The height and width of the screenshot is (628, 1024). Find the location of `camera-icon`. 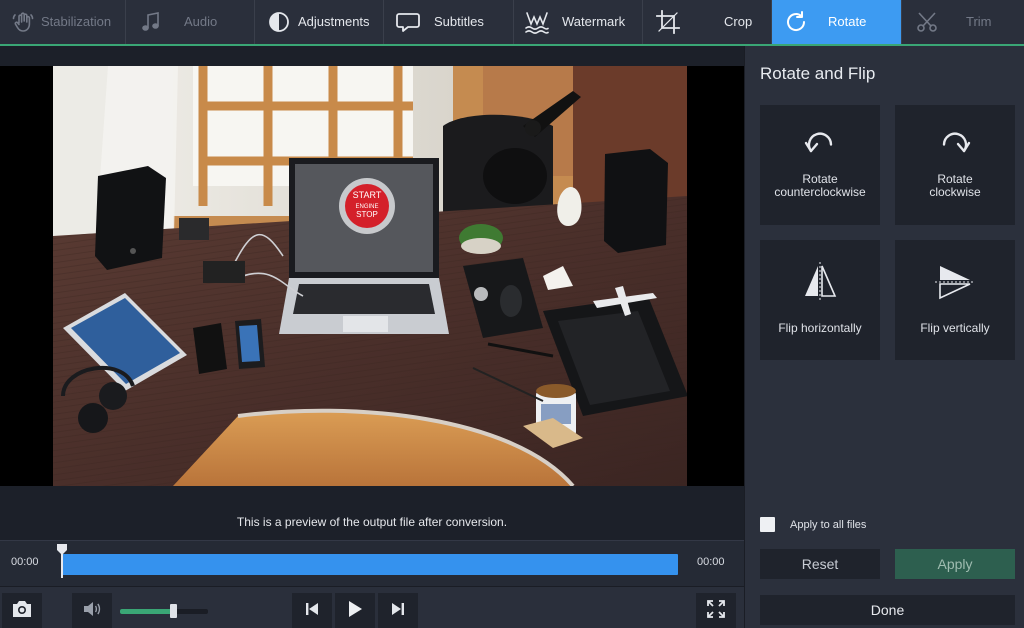

camera-icon is located at coordinates (22, 611).